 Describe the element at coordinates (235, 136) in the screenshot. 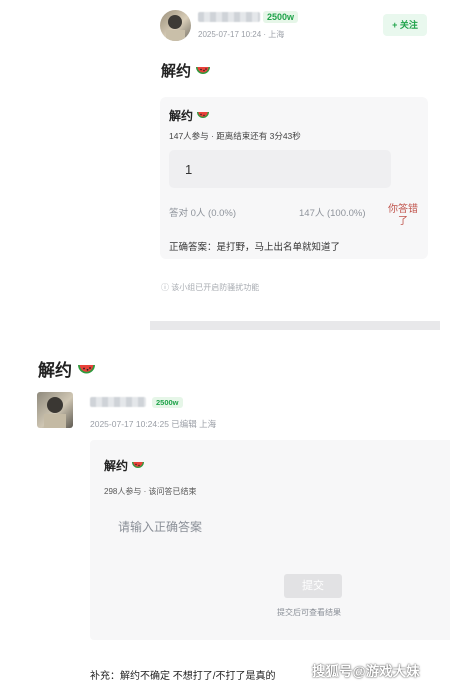

I see `poll-stats: 147人参与 · 距离结束还有 3分43秒` at that location.